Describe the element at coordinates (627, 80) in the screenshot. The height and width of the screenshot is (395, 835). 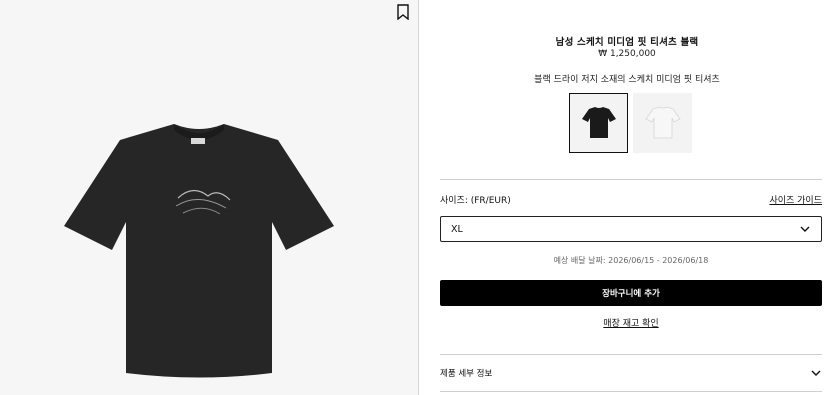
I see `product-subtitle: 블랙 드라이 저지 소재의 스케치 미디엄 핏 티셔츠` at that location.